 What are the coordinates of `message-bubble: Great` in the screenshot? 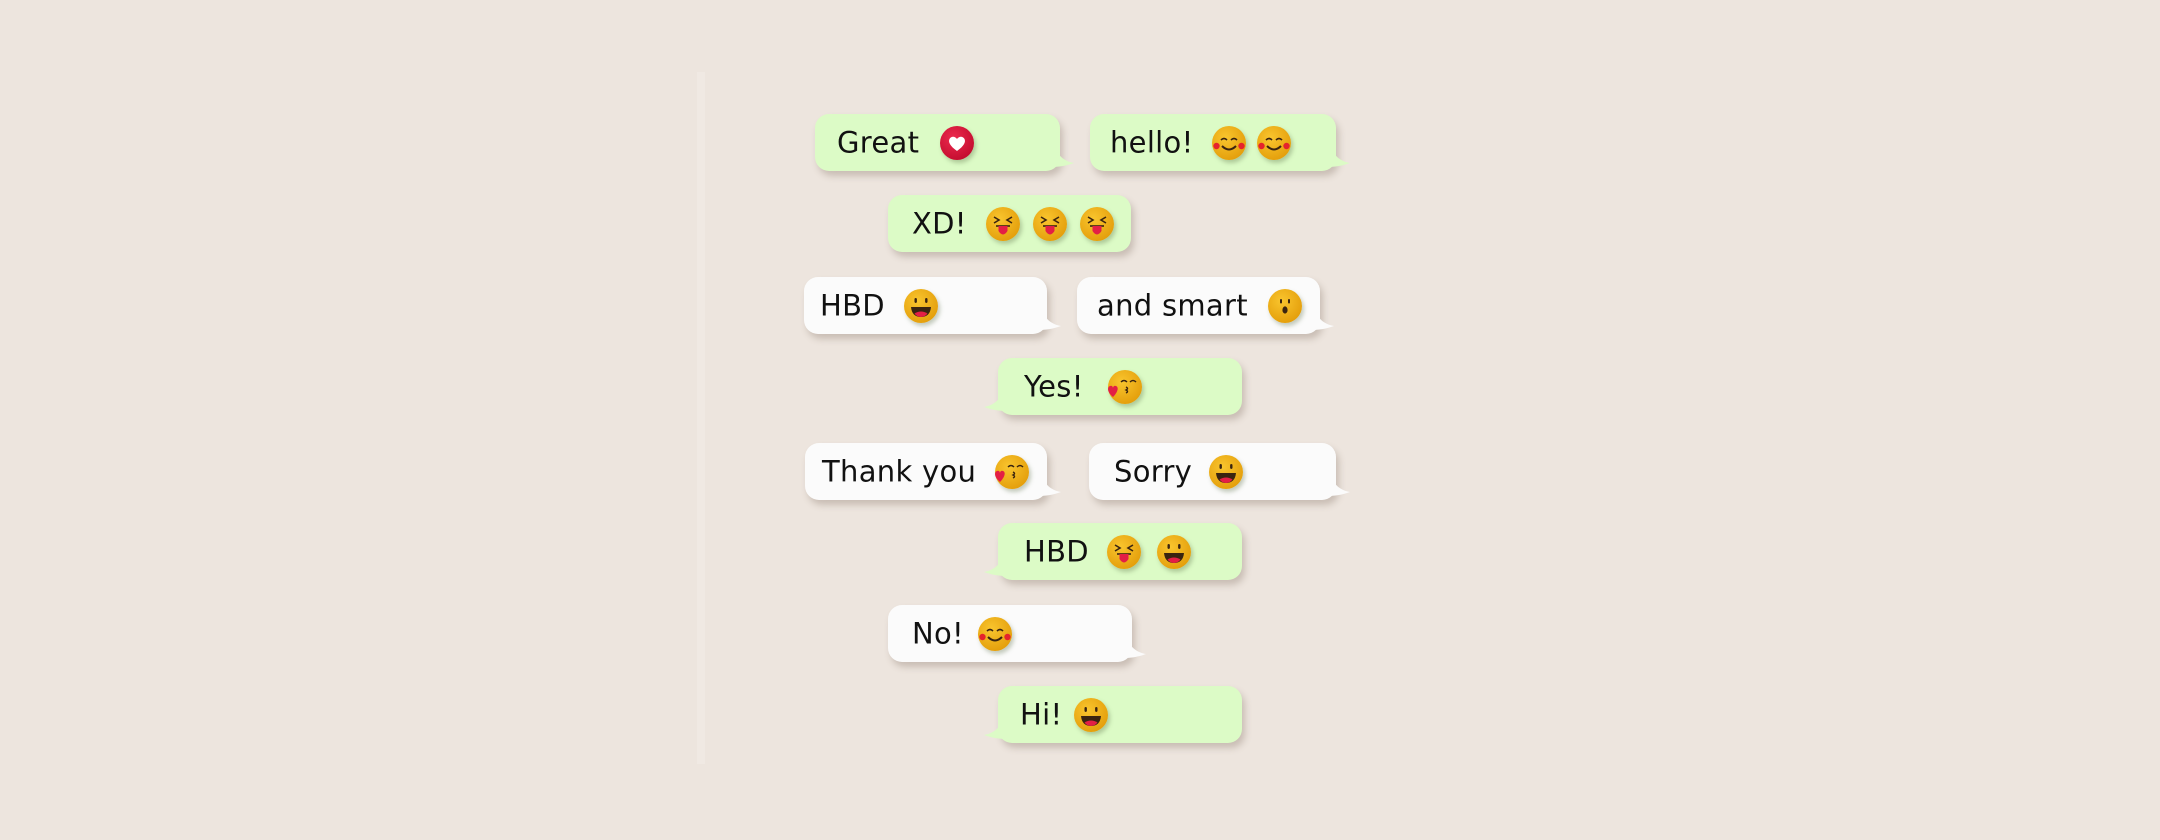 It's located at (944, 142).